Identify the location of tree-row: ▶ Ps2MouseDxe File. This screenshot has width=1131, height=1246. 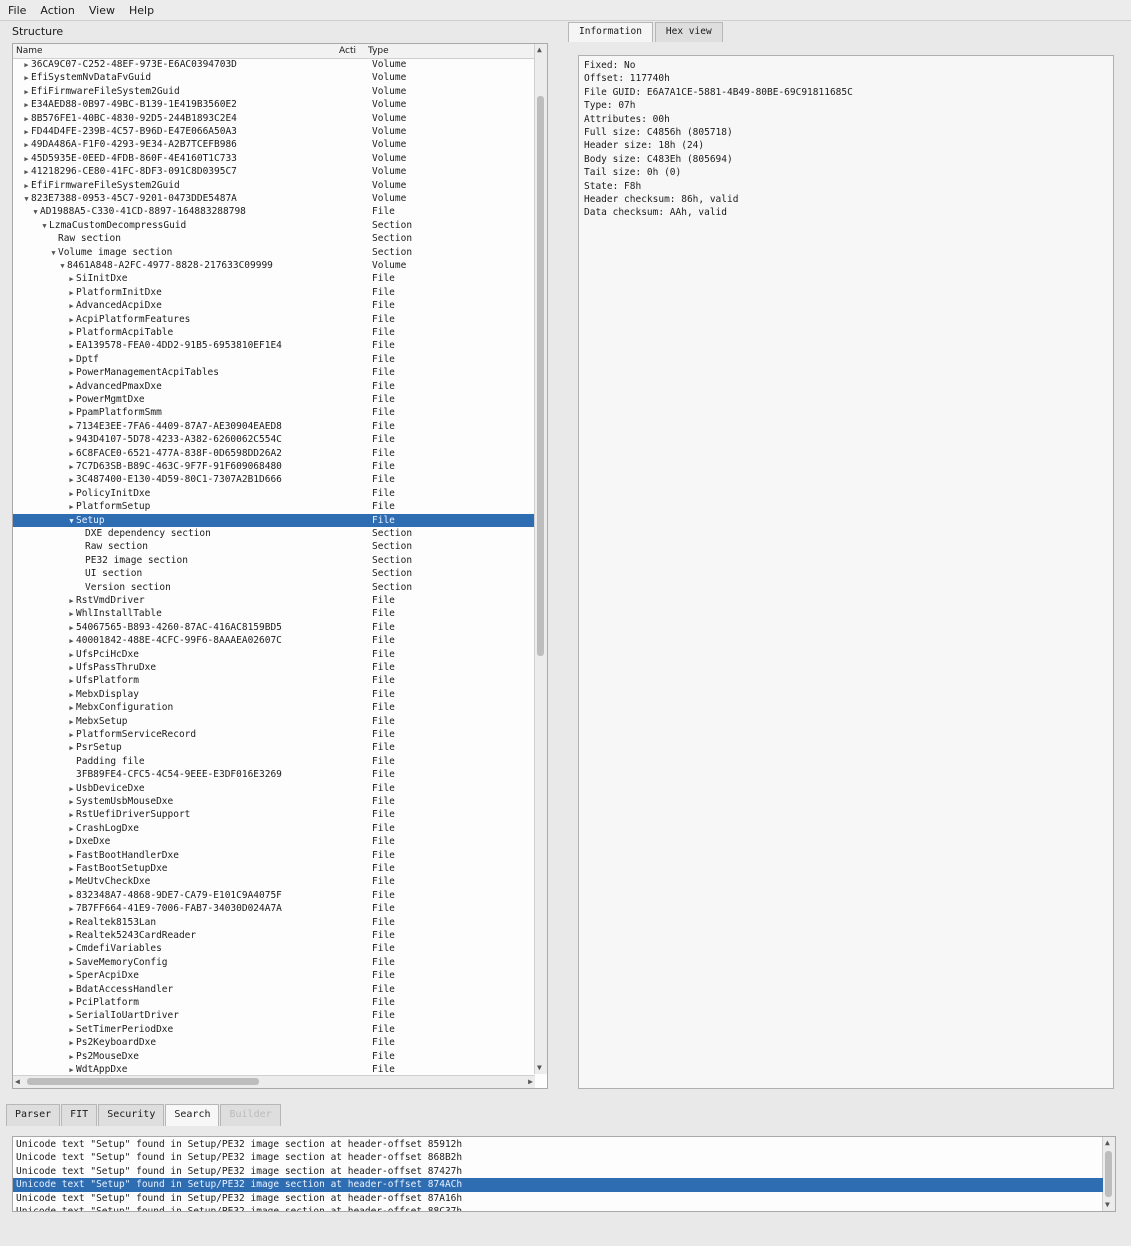
(274, 1056).